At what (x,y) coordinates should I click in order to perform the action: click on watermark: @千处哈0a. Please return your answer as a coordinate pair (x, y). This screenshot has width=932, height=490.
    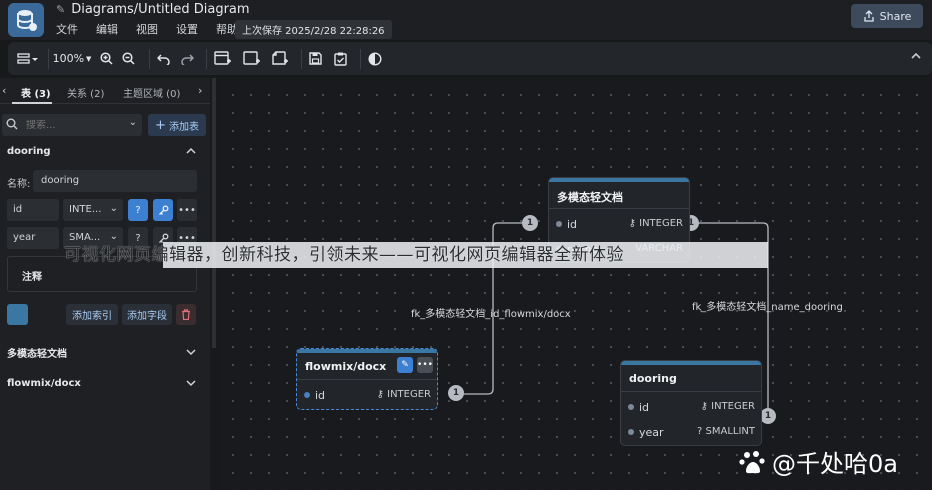
    Looking at the image, I should click on (818, 461).